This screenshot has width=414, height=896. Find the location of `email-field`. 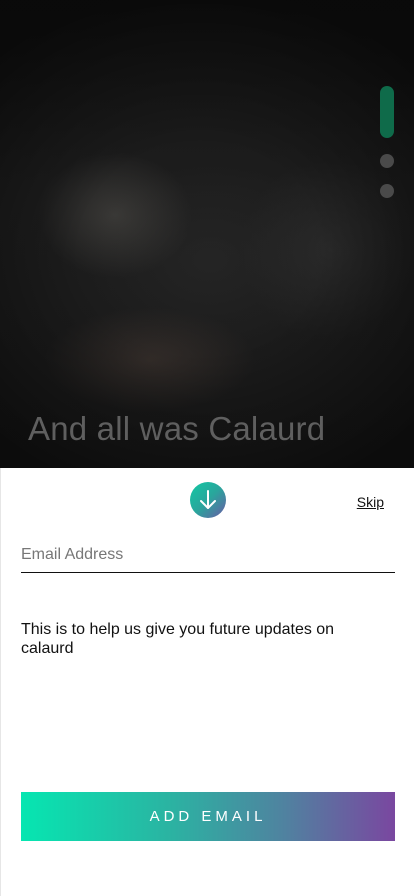

email-field is located at coordinates (208, 559).